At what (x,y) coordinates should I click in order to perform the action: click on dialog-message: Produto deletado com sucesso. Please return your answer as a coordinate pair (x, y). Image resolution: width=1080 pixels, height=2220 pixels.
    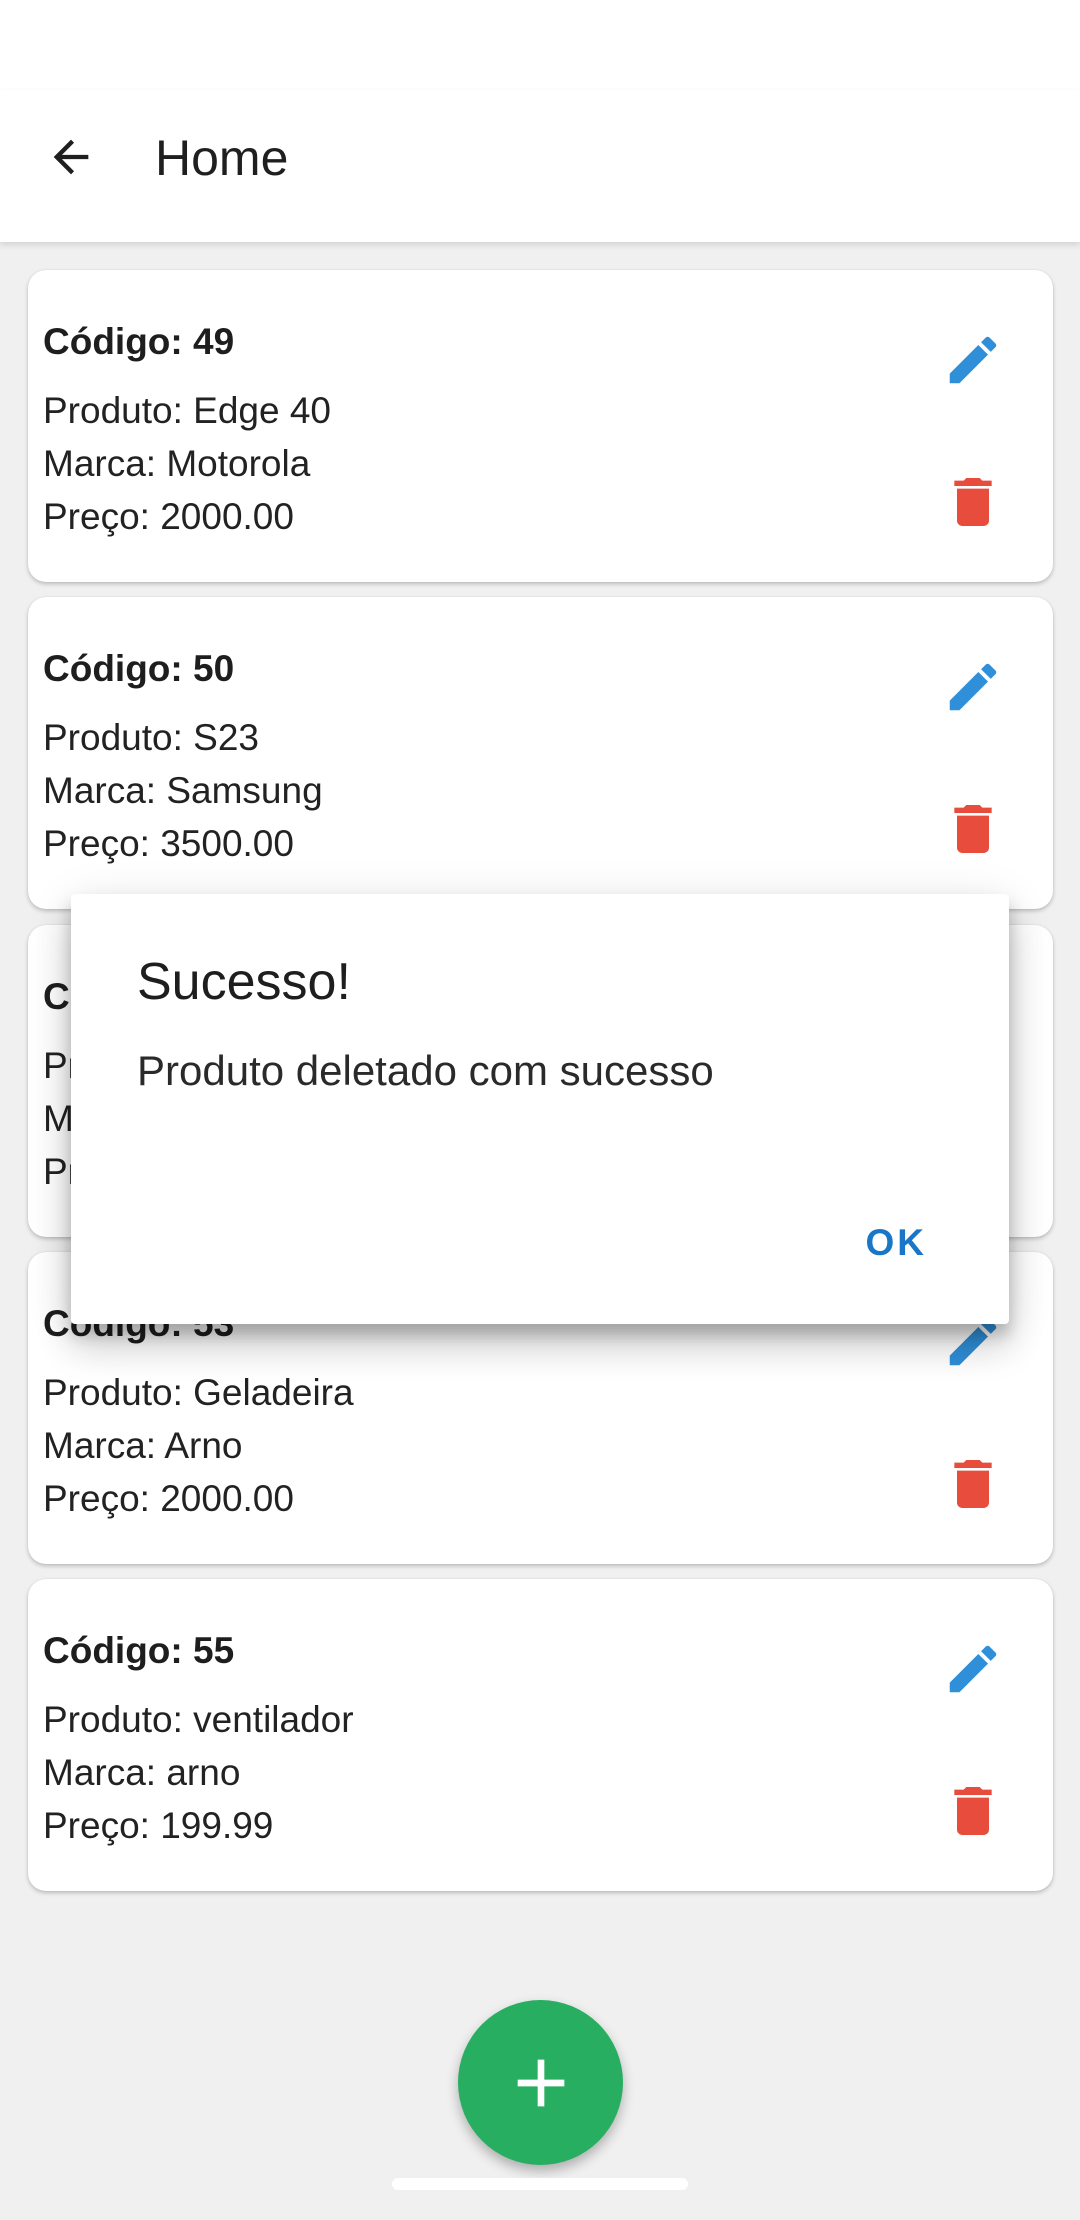
    Looking at the image, I should click on (425, 1070).